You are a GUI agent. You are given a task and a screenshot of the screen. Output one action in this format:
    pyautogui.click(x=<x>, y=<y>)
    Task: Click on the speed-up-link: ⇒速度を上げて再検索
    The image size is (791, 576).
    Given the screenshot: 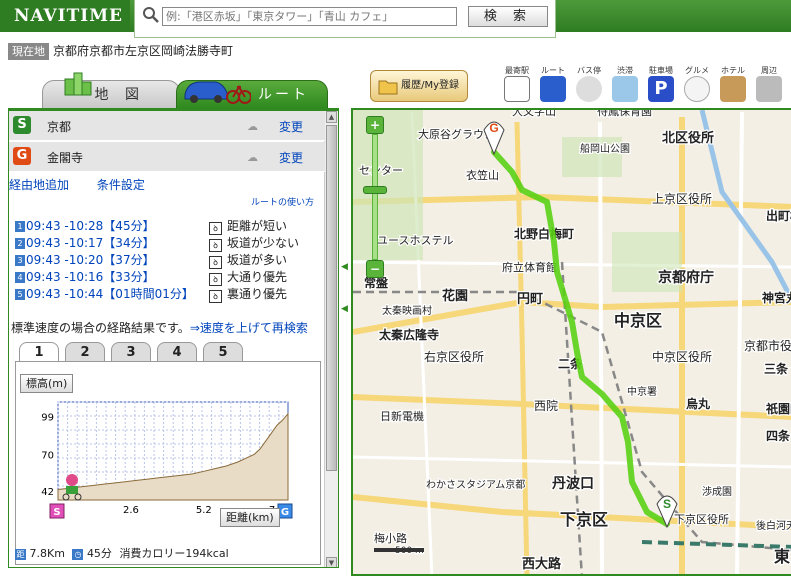 What is the action you would take?
    pyautogui.click(x=249, y=328)
    